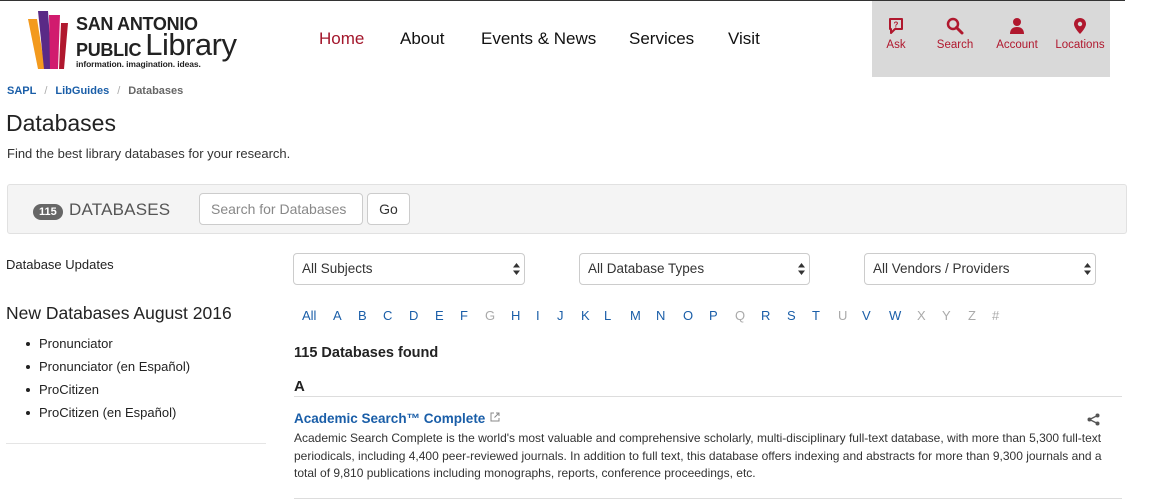 This screenshot has height=501, width=1152. Describe the element at coordinates (422, 39) in the screenshot. I see `nav-about: About` at that location.